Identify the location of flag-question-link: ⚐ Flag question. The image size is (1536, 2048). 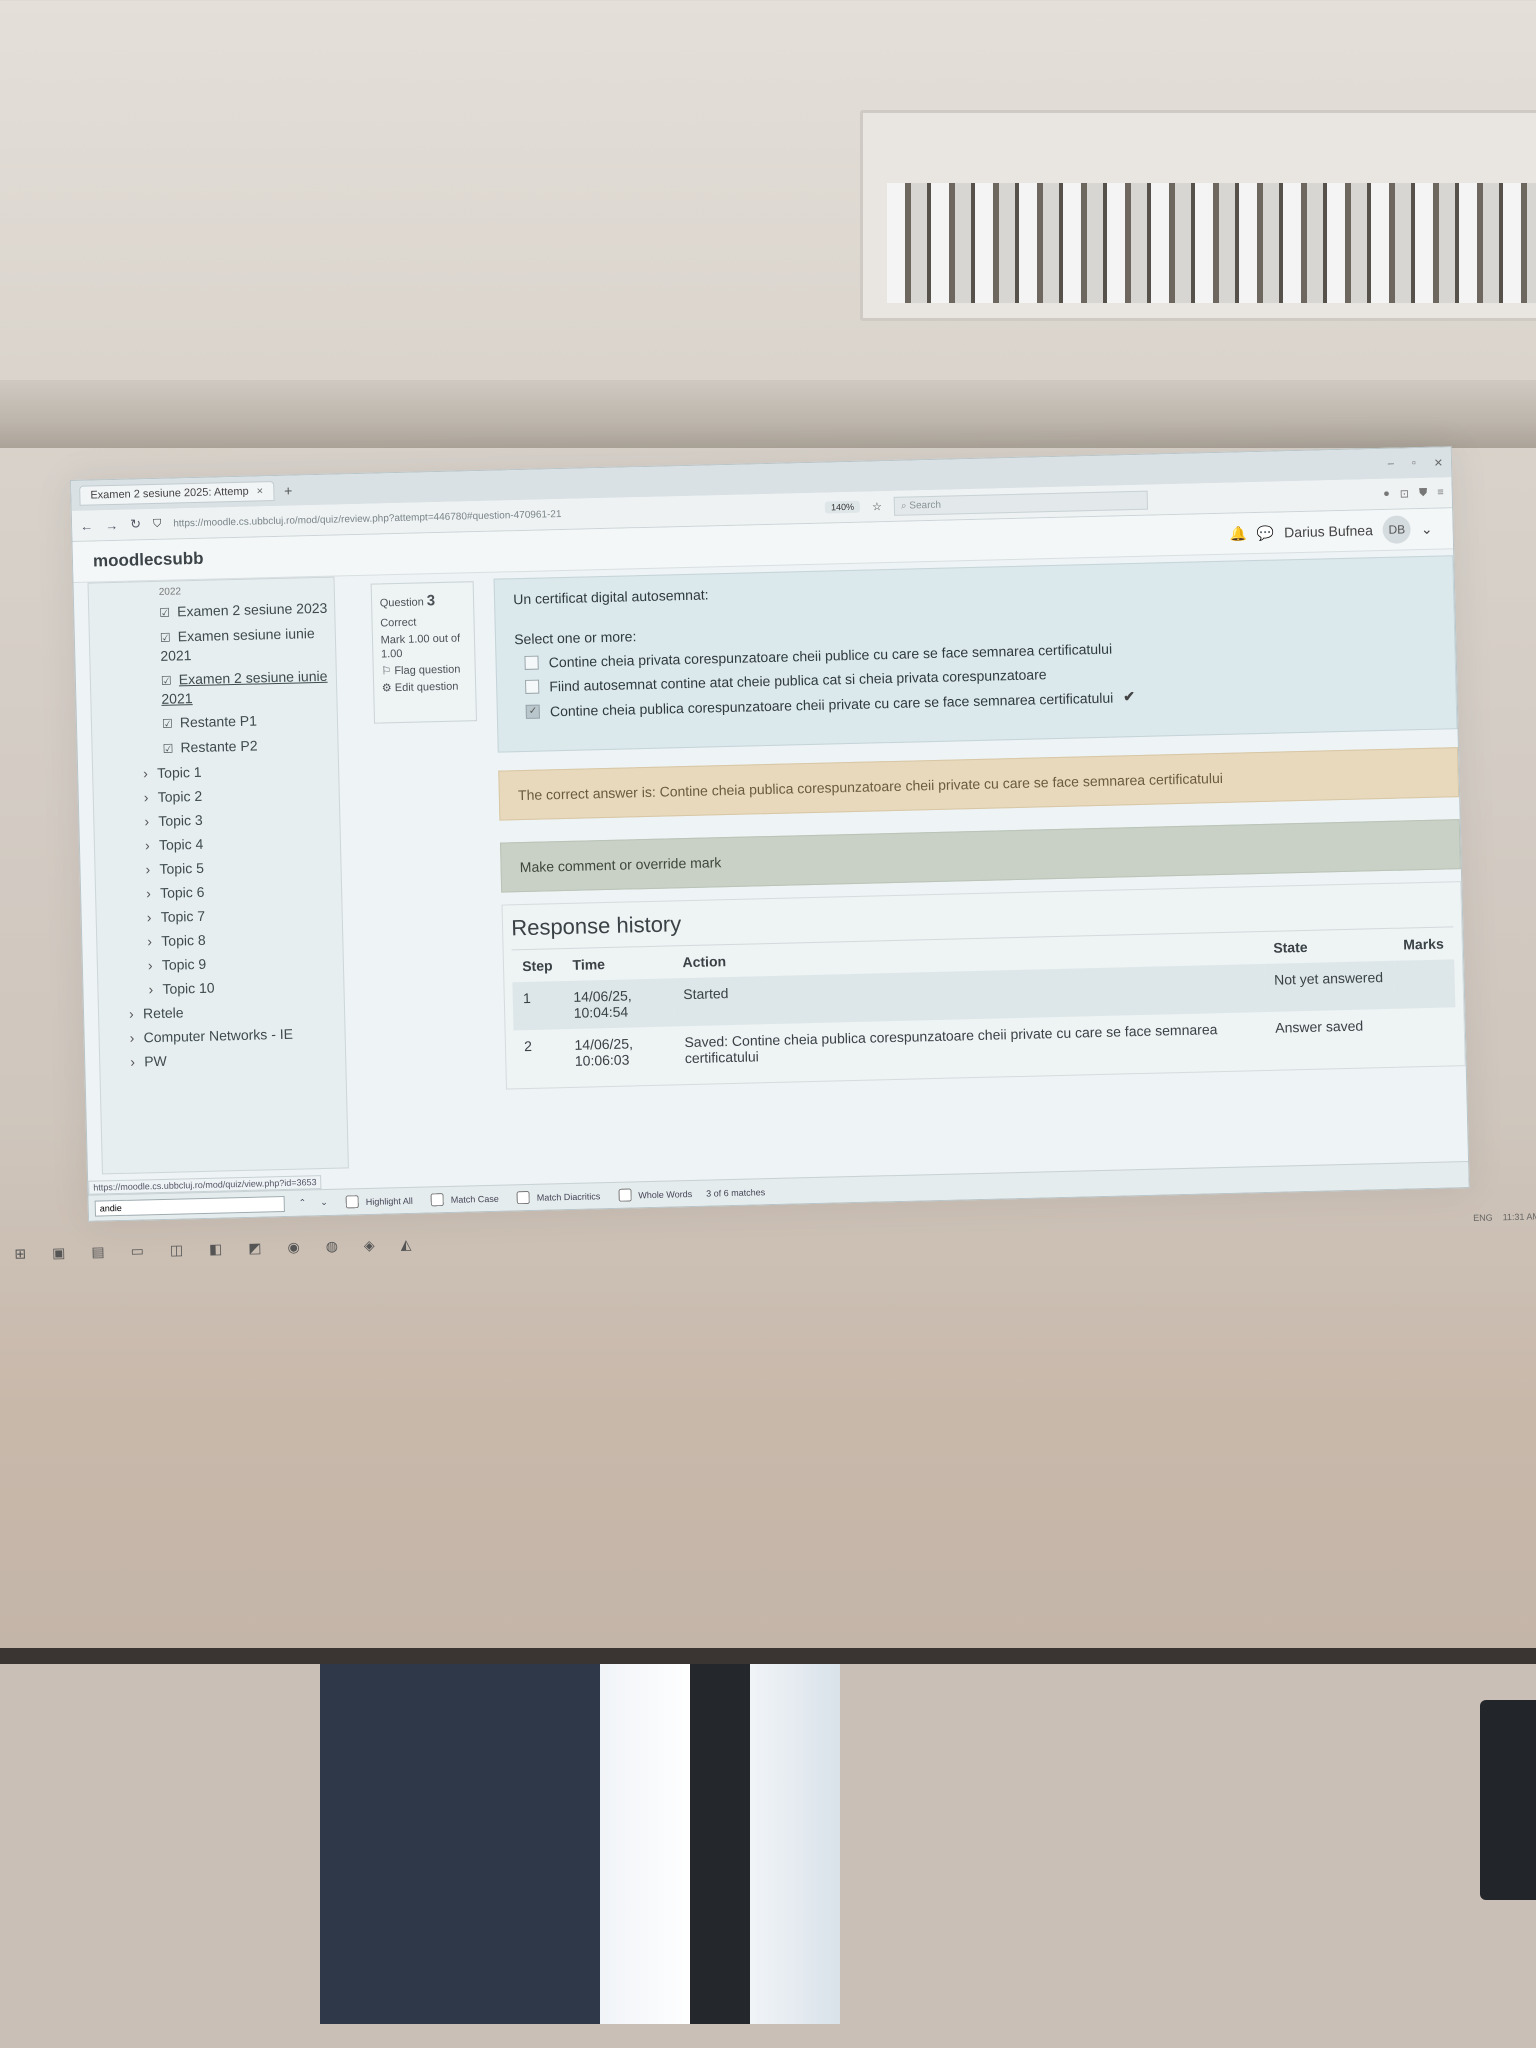
(424, 670).